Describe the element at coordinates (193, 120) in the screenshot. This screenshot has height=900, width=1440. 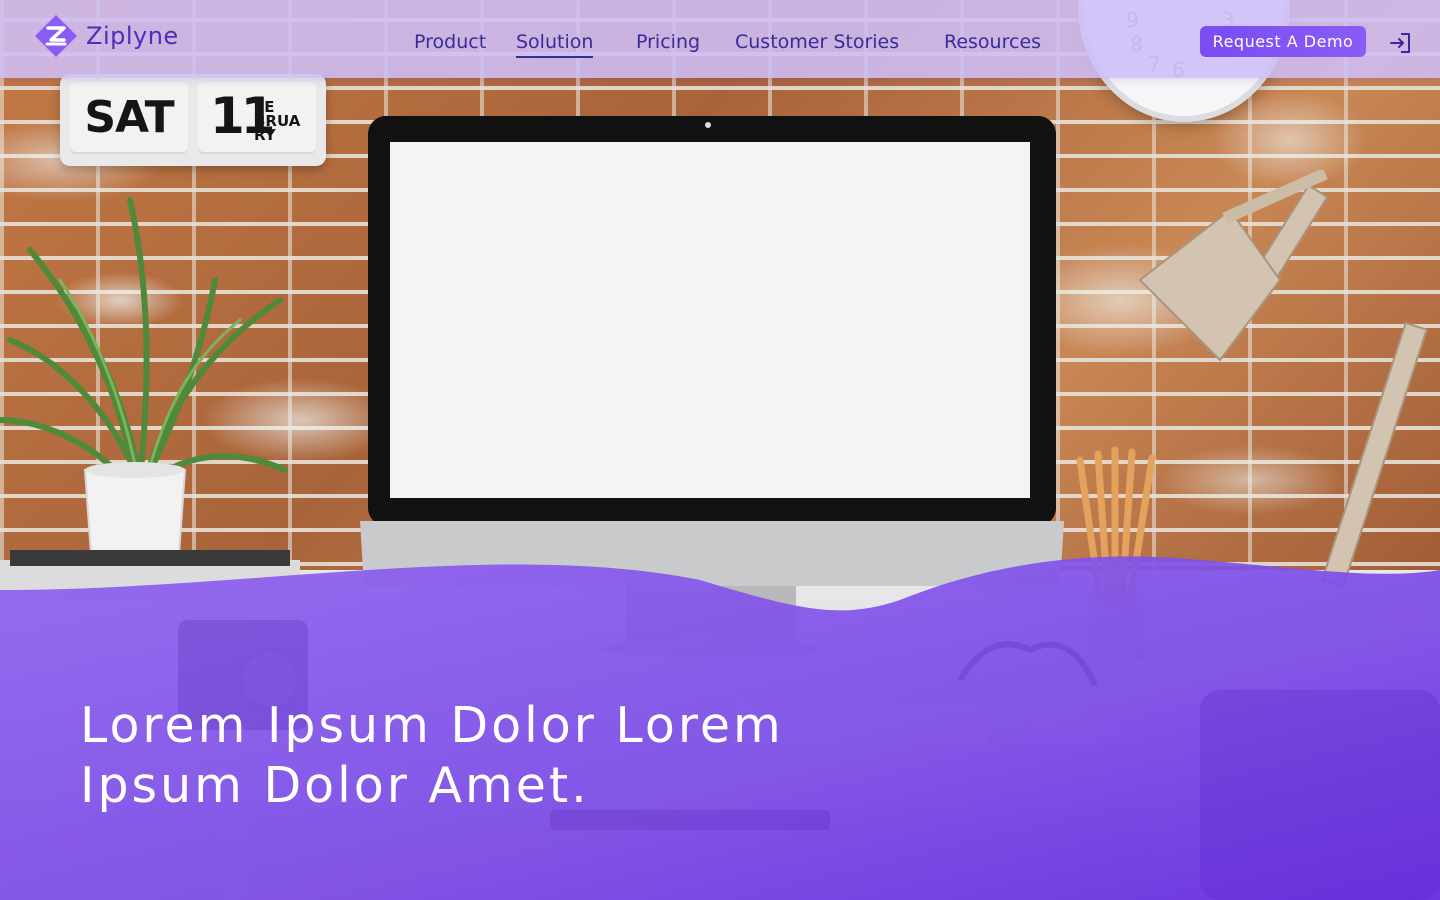
I see `flip-calendar: SAT 11 FE BRUA RY` at that location.